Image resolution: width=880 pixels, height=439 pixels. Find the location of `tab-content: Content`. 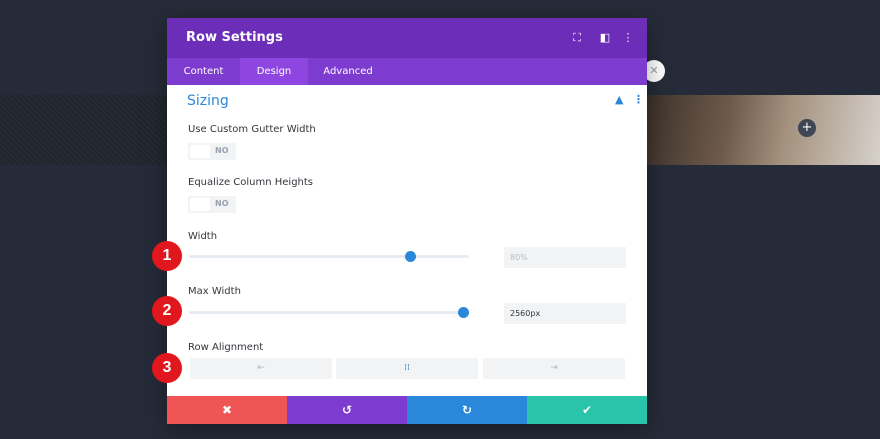

tab-content: Content is located at coordinates (203, 71).